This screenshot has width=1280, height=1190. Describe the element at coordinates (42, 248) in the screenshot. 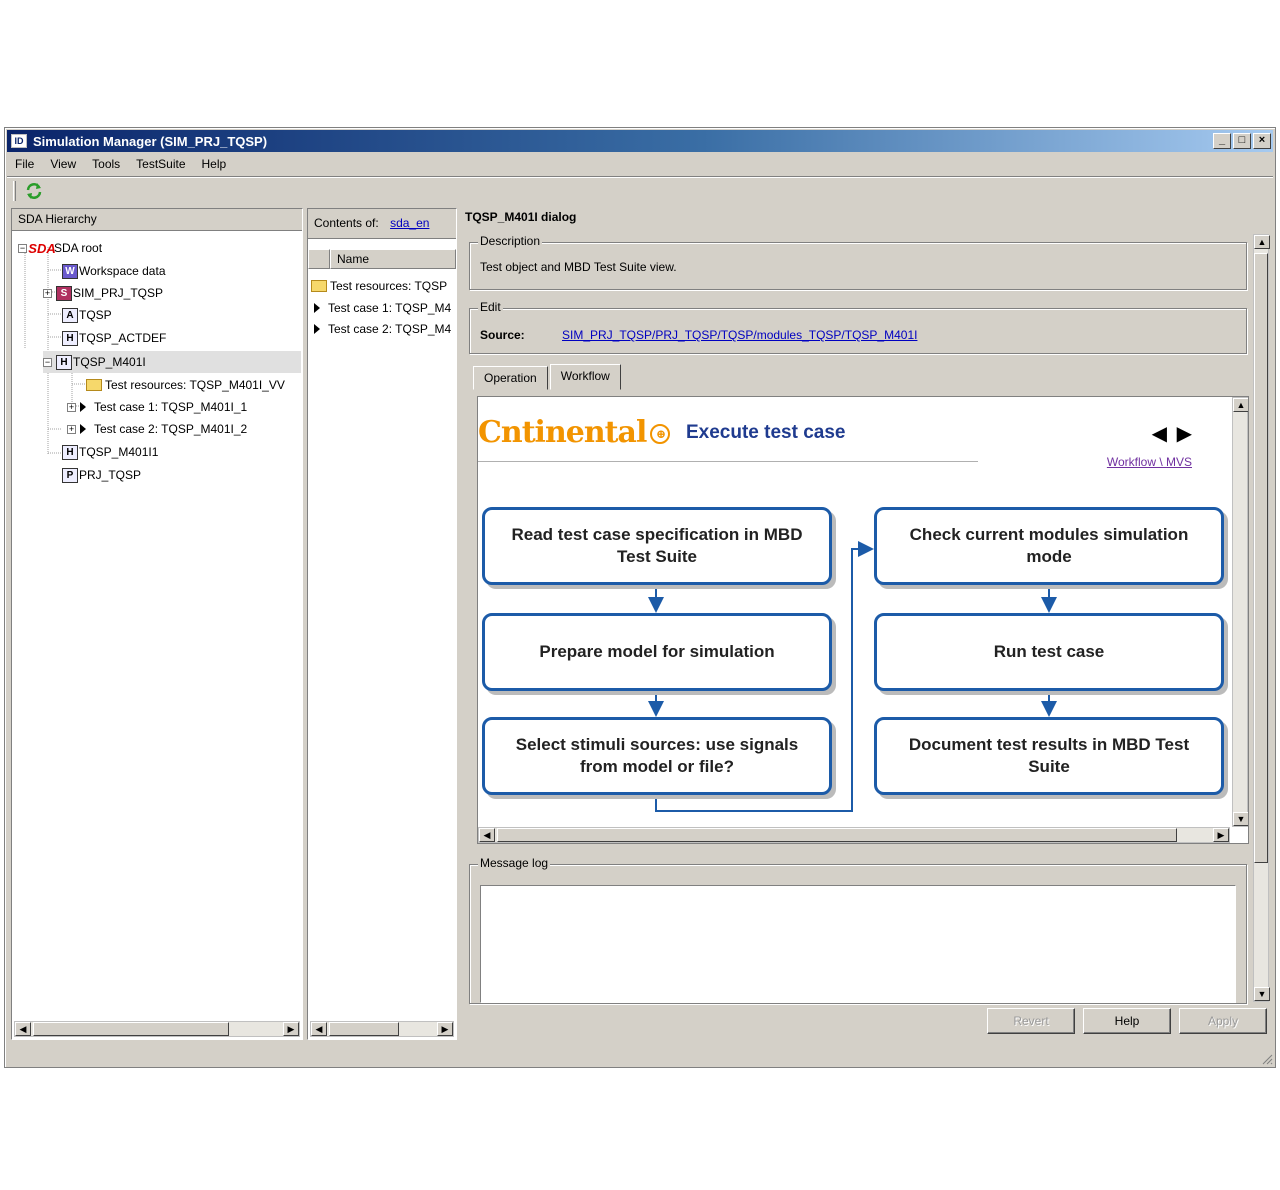

I see `sda-icon: SDA` at that location.